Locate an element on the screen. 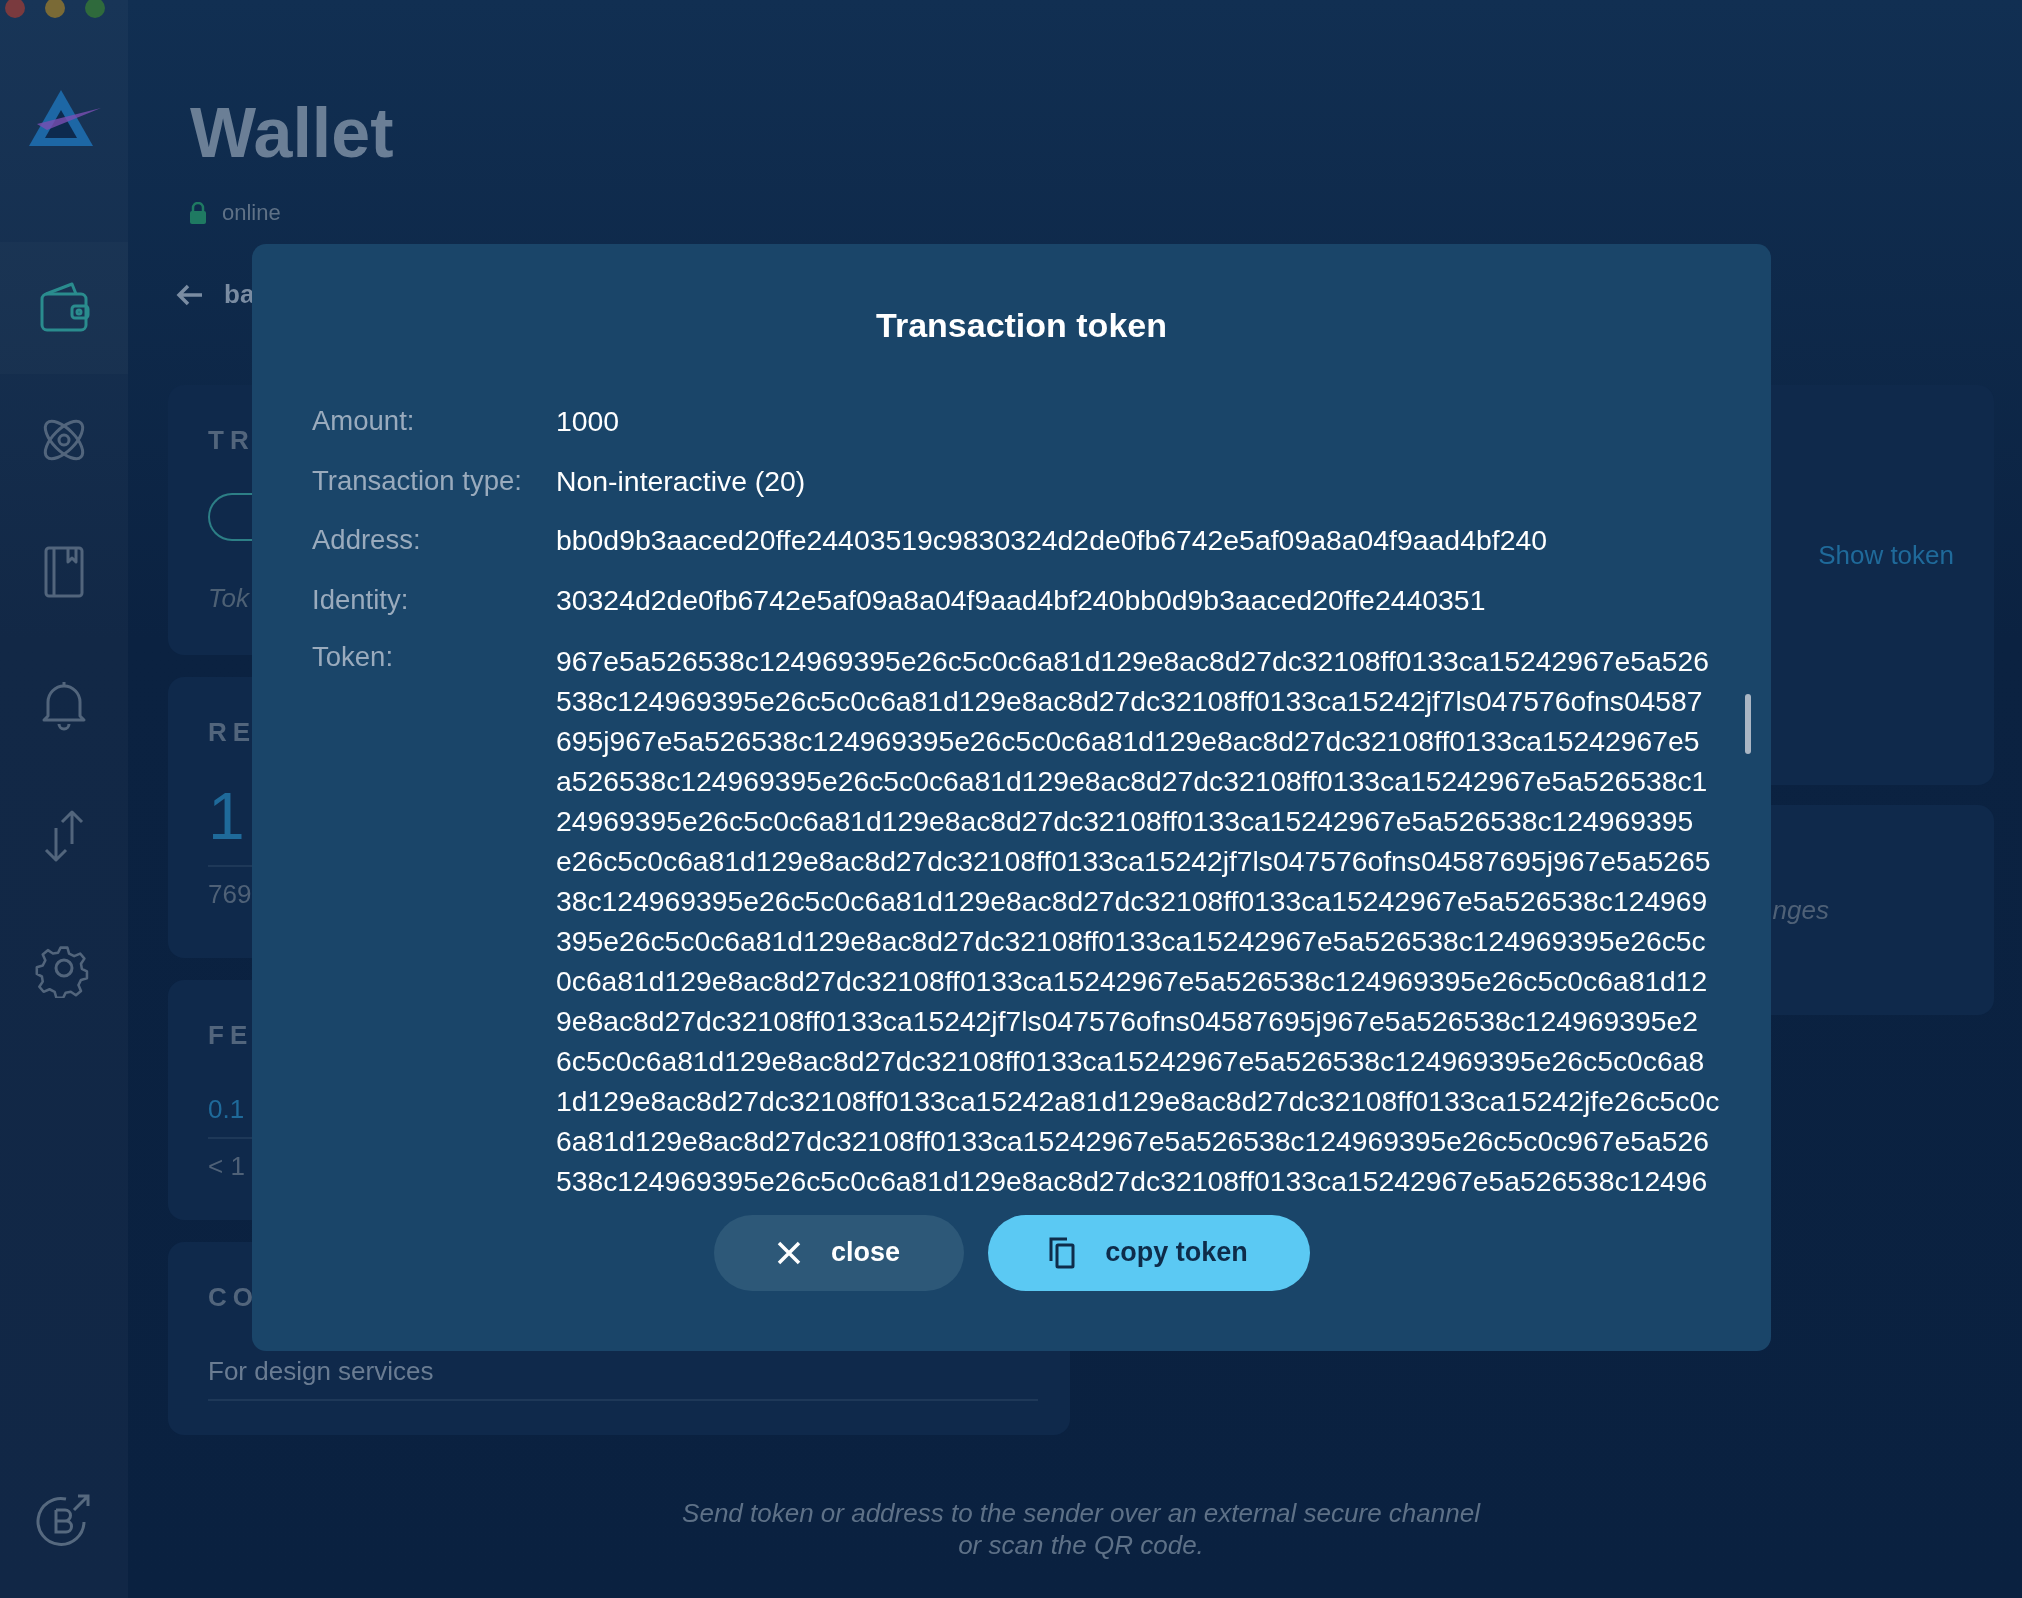  hint-text: Send token or address to the sender over an external secure channel or scan the QR code. is located at coordinates (1081, 1529).